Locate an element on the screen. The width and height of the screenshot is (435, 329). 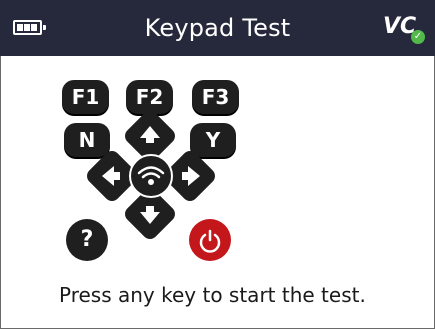
key-power is located at coordinates (210, 240).